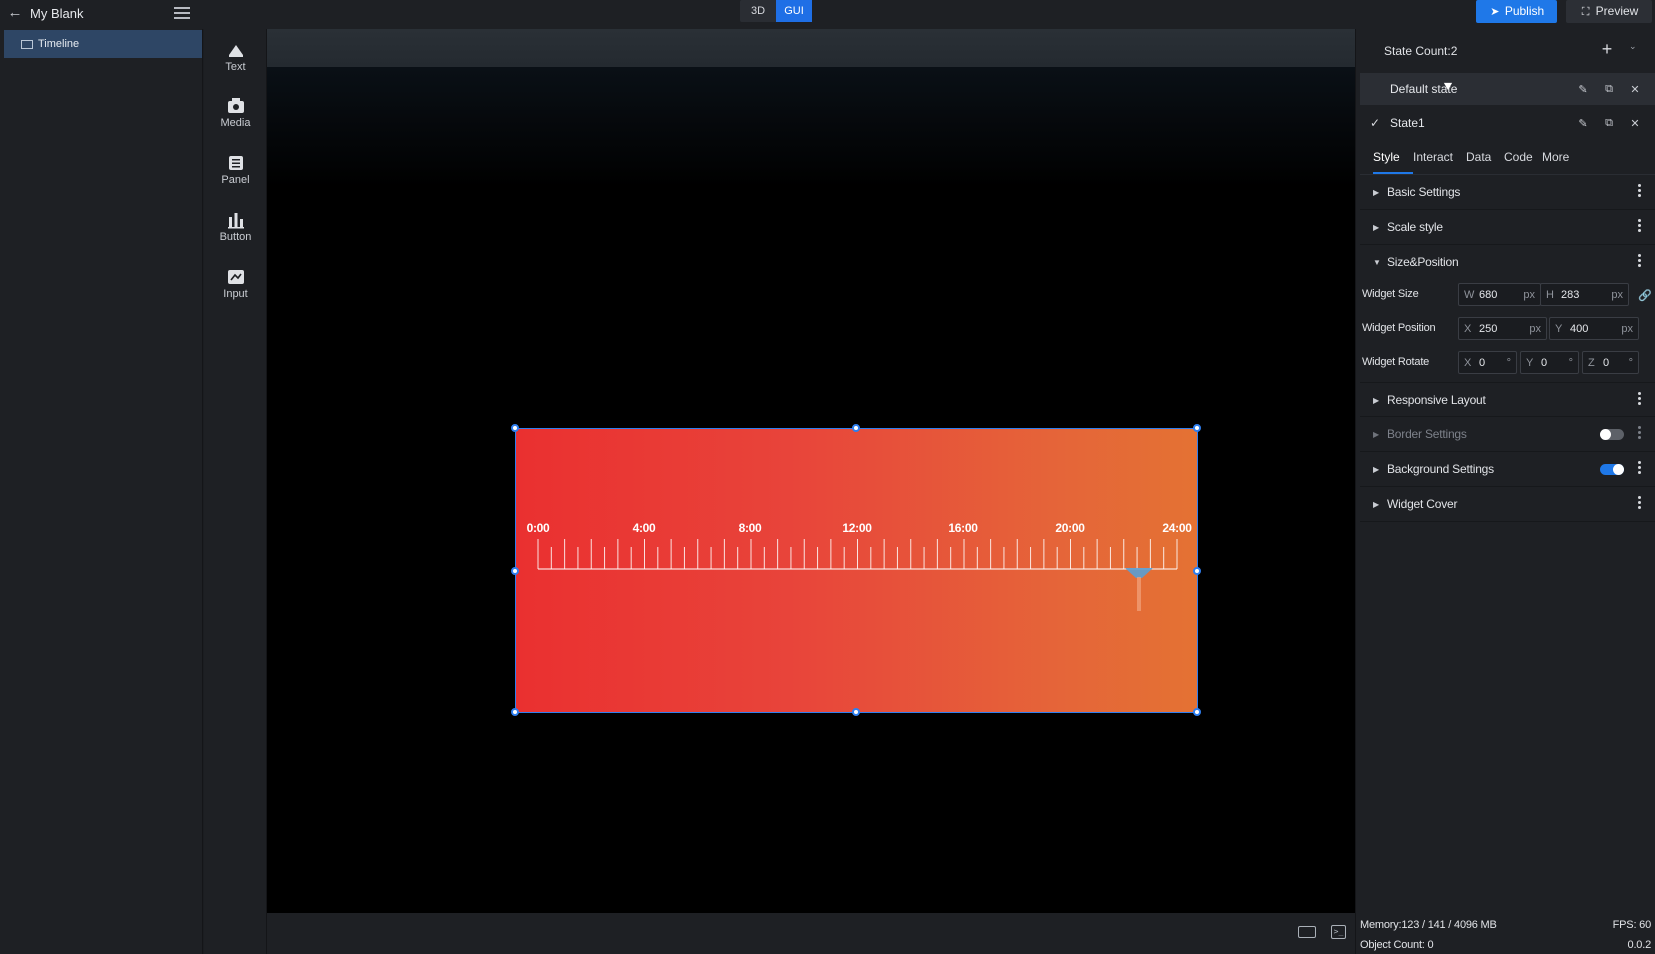 This screenshot has width=1655, height=954. What do you see at coordinates (811, 127) in the screenshot?
I see `stage-background` at bounding box center [811, 127].